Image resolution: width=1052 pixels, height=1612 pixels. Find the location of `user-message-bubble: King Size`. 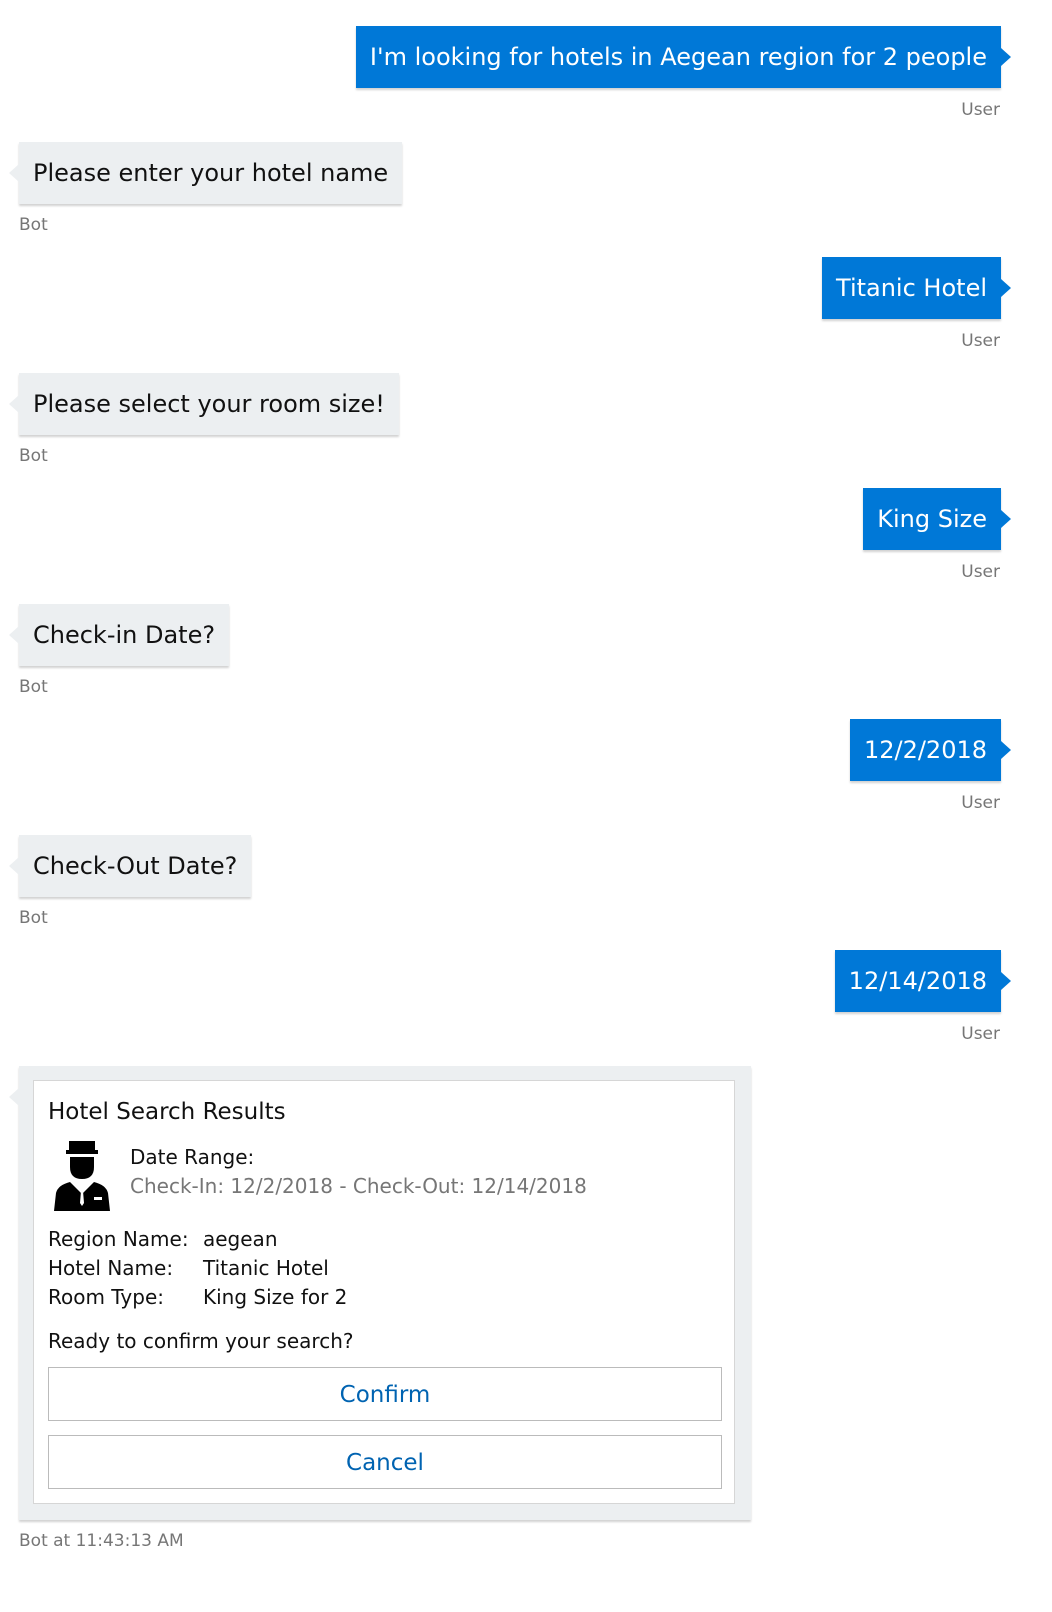

user-message-bubble: King Size is located at coordinates (937, 519).